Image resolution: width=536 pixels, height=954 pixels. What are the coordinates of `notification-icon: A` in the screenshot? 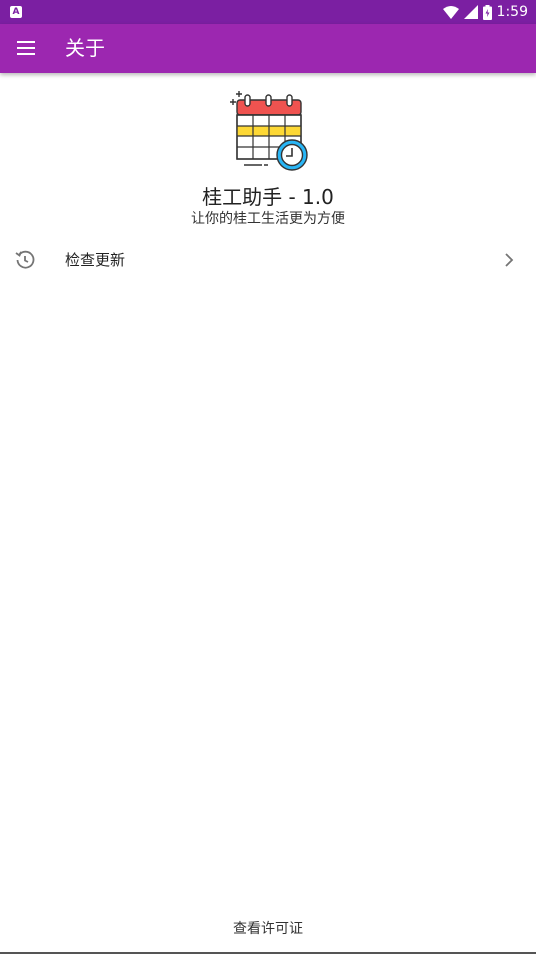 It's located at (16, 12).